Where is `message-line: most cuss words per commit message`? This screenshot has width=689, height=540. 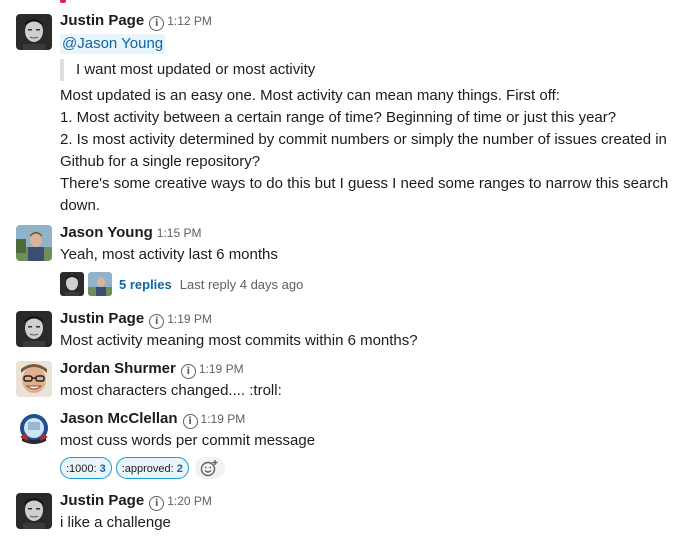
message-line: most cuss words per commit message is located at coordinates (188, 440).